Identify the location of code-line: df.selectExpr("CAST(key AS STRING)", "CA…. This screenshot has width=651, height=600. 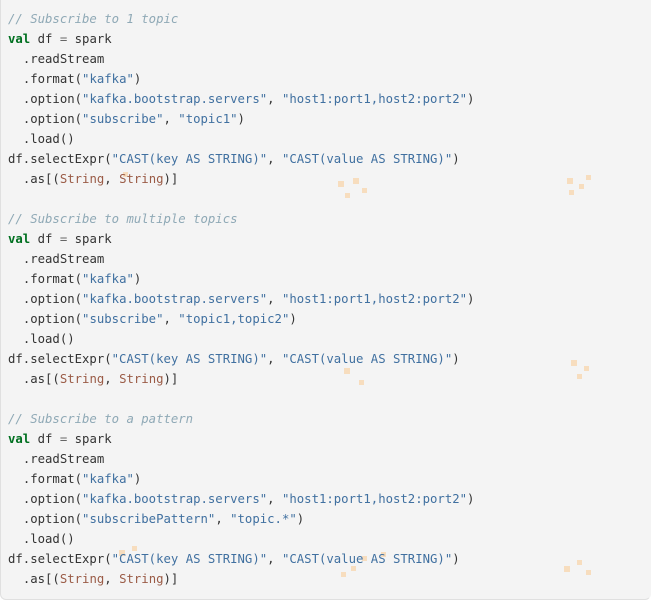
(241, 359).